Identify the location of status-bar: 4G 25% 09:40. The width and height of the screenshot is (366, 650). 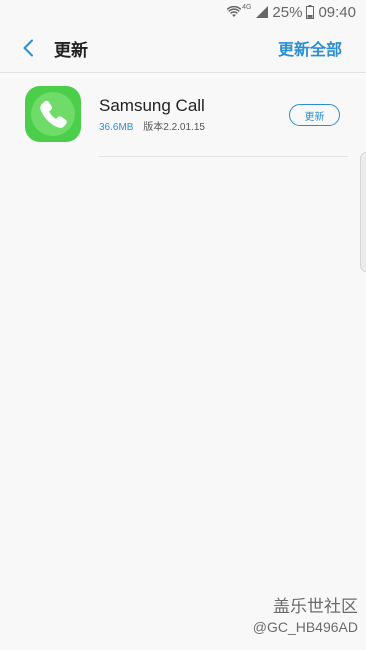
(183, 12).